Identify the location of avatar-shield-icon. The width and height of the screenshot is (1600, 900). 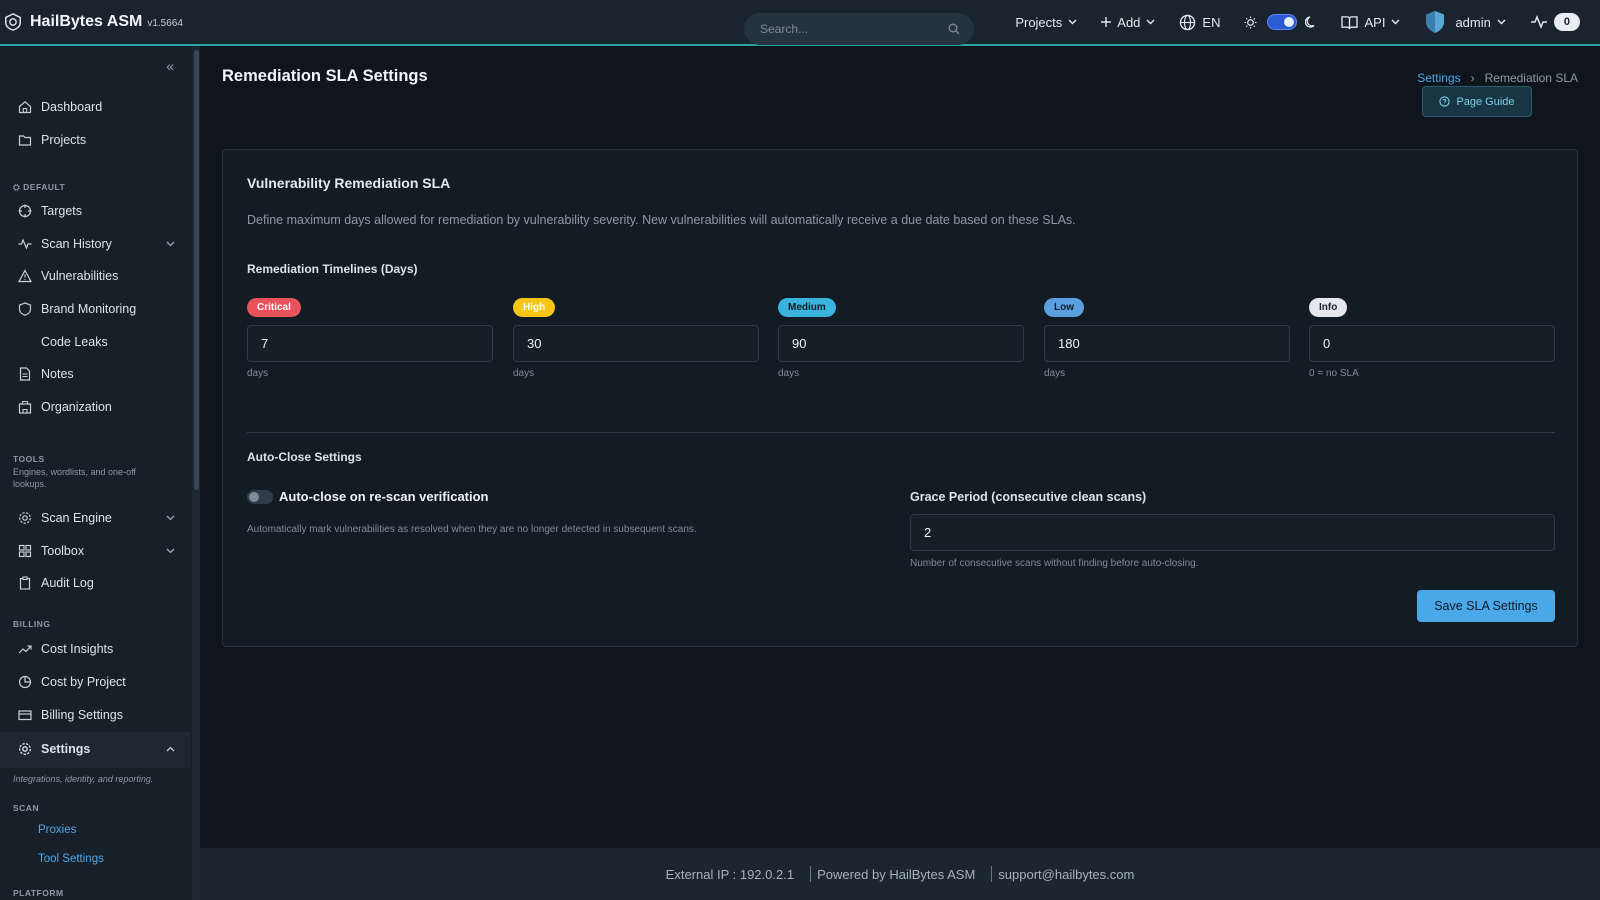
(1435, 22).